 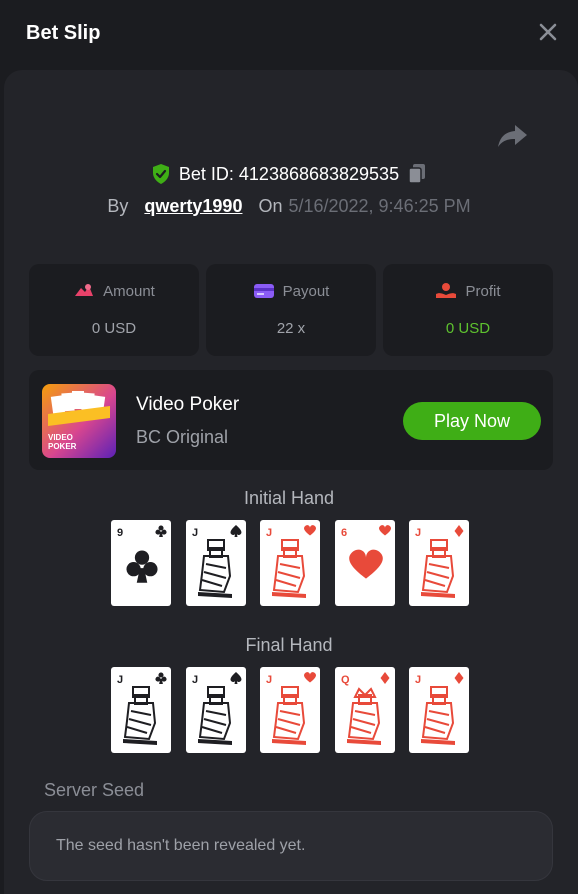 What do you see at coordinates (182, 437) in the screenshot?
I see `game-provider: BC Original` at bounding box center [182, 437].